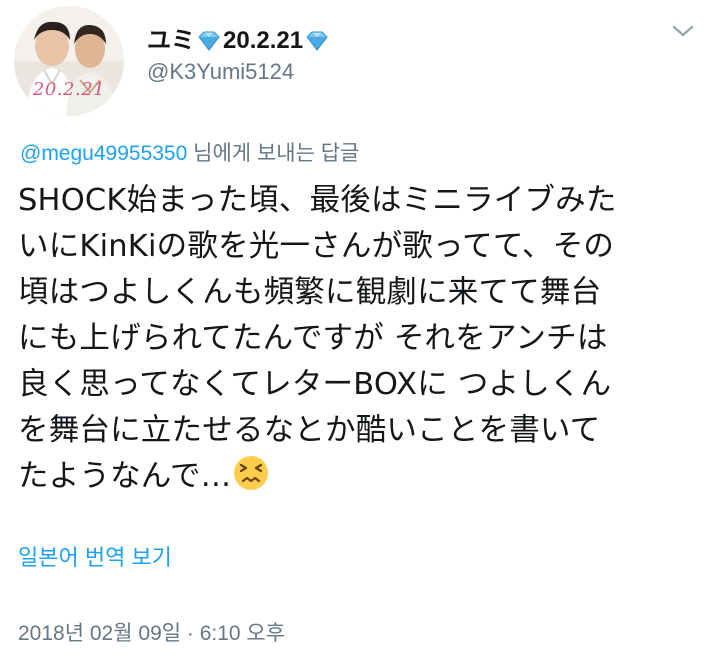 This screenshot has width=720, height=659. What do you see at coordinates (310, 292) in the screenshot?
I see `tweet-line: 頃はつよしくんも頻繁に観劇に来てて舞台` at bounding box center [310, 292].